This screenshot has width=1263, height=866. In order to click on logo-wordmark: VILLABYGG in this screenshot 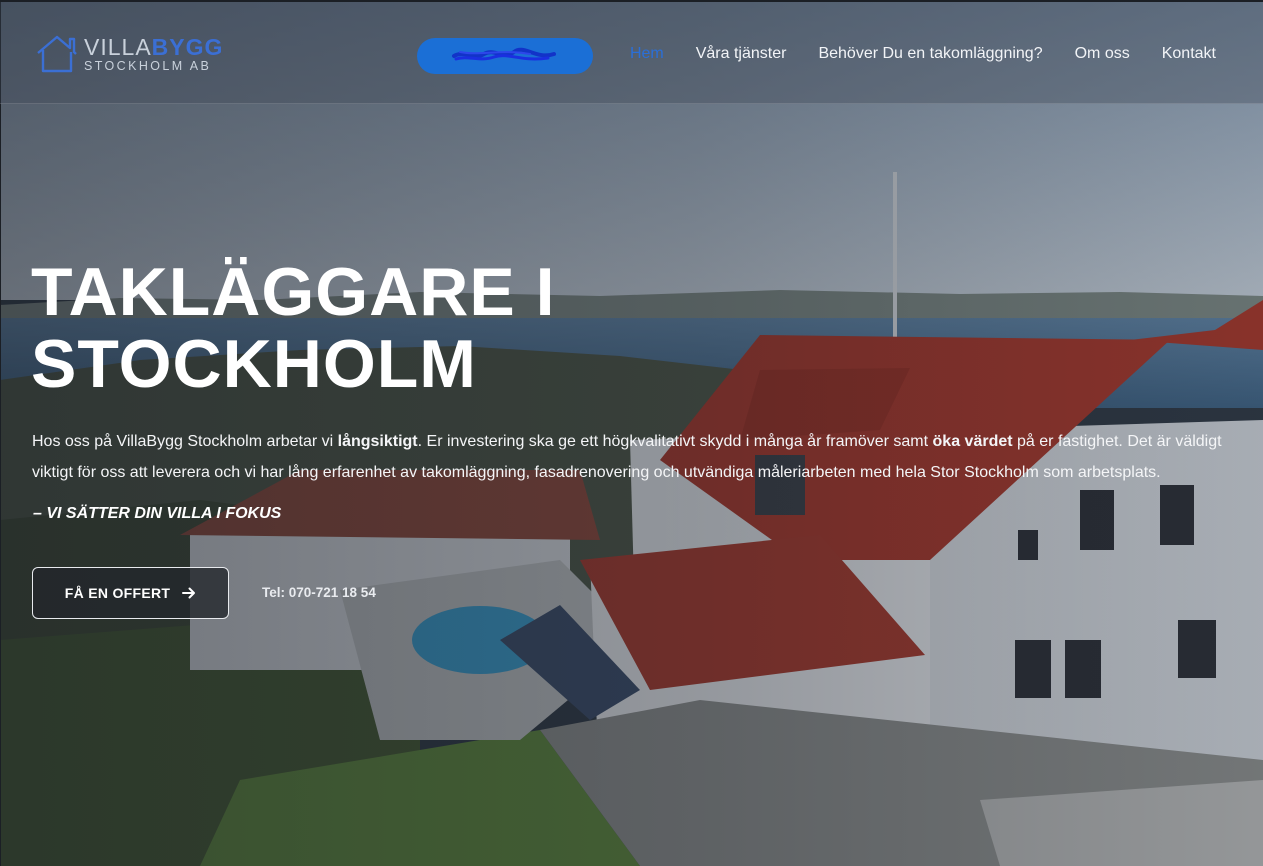, I will do `click(154, 46)`.